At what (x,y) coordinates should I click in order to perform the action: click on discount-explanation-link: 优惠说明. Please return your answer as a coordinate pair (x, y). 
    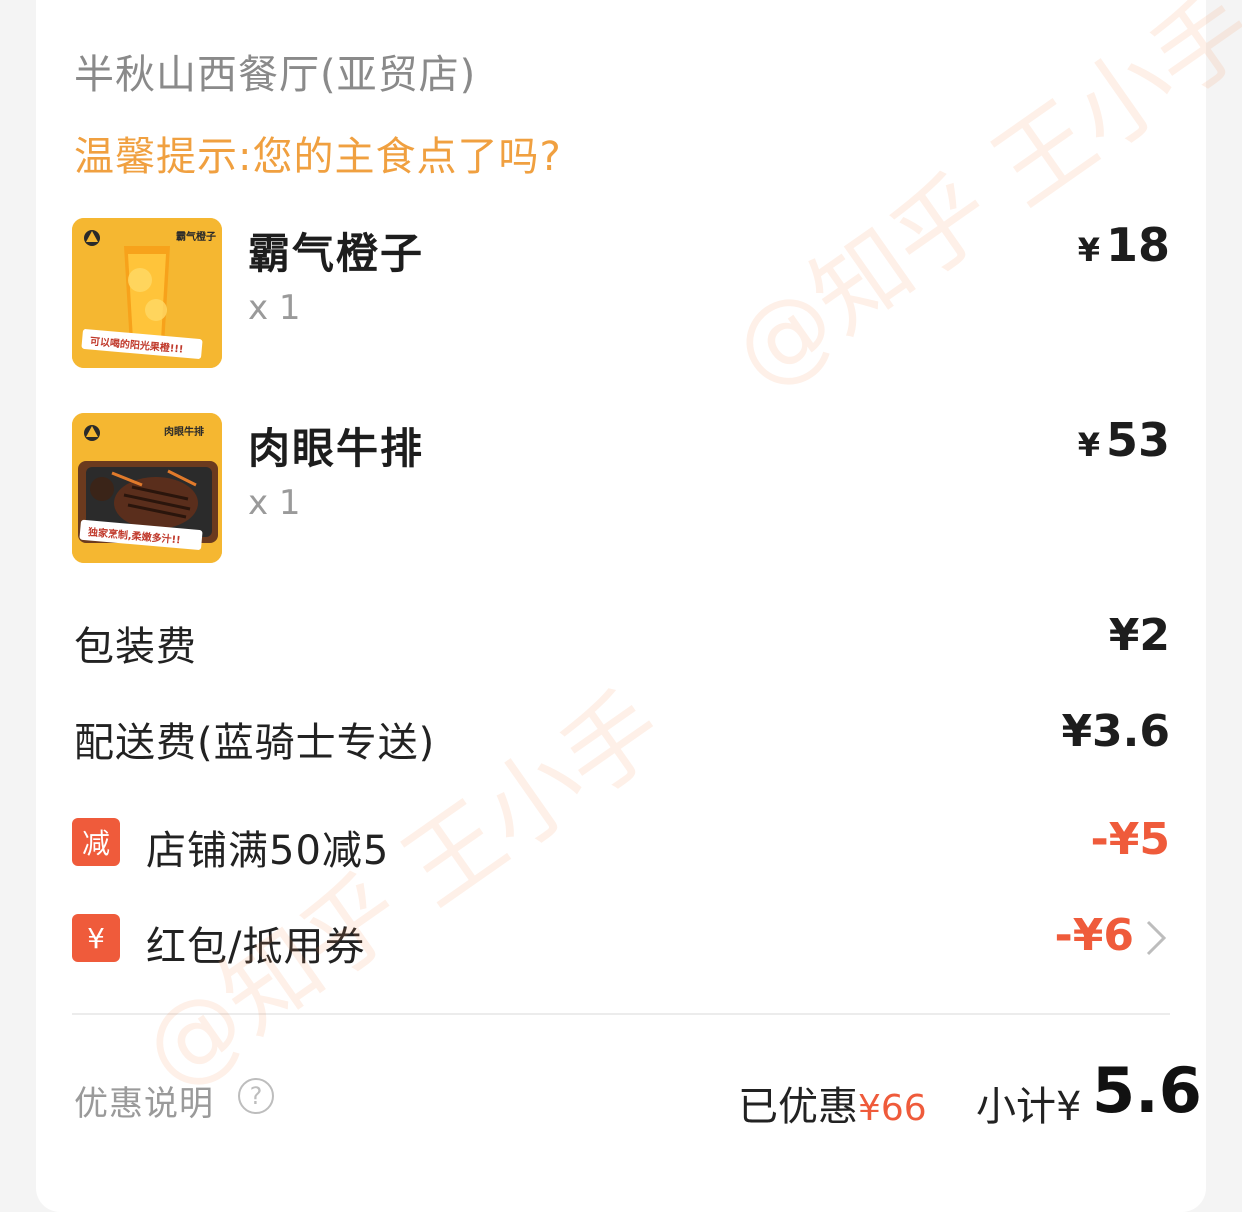
    Looking at the image, I should click on (144, 1100).